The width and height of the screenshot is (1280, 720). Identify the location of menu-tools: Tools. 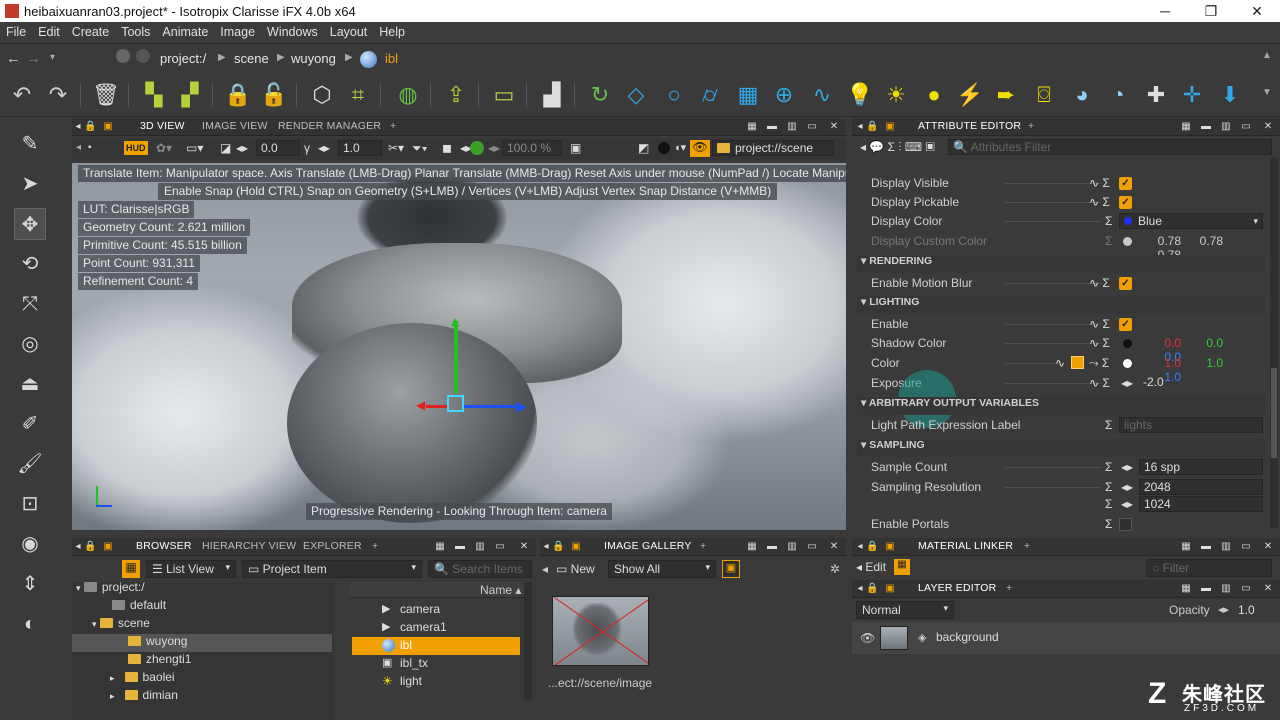
(135, 30).